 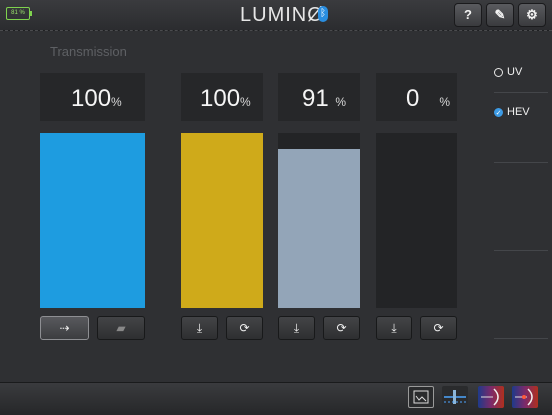 What do you see at coordinates (282, 15) in the screenshot?
I see `app-logo: LUMINØ` at bounding box center [282, 15].